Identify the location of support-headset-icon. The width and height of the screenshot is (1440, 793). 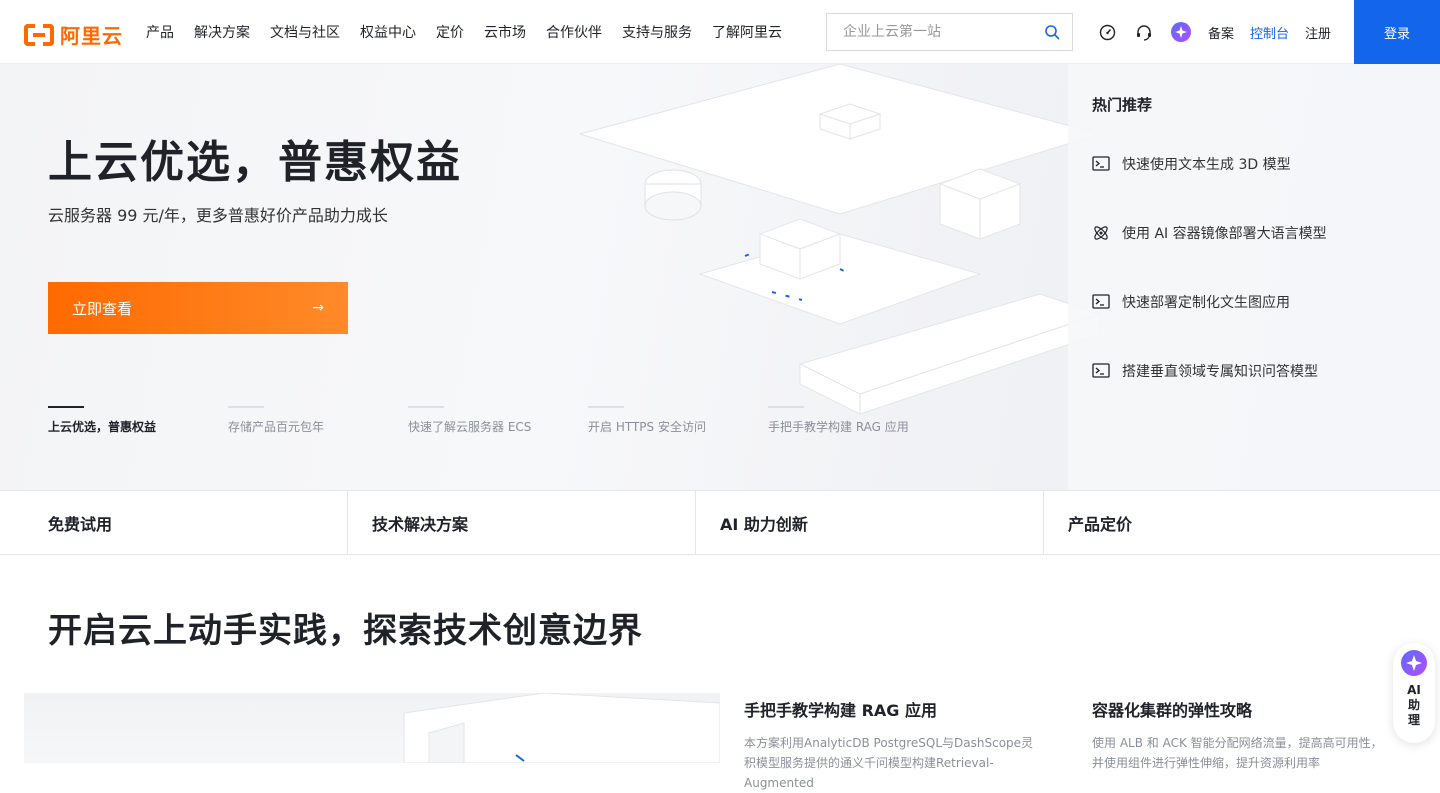
(1144, 32).